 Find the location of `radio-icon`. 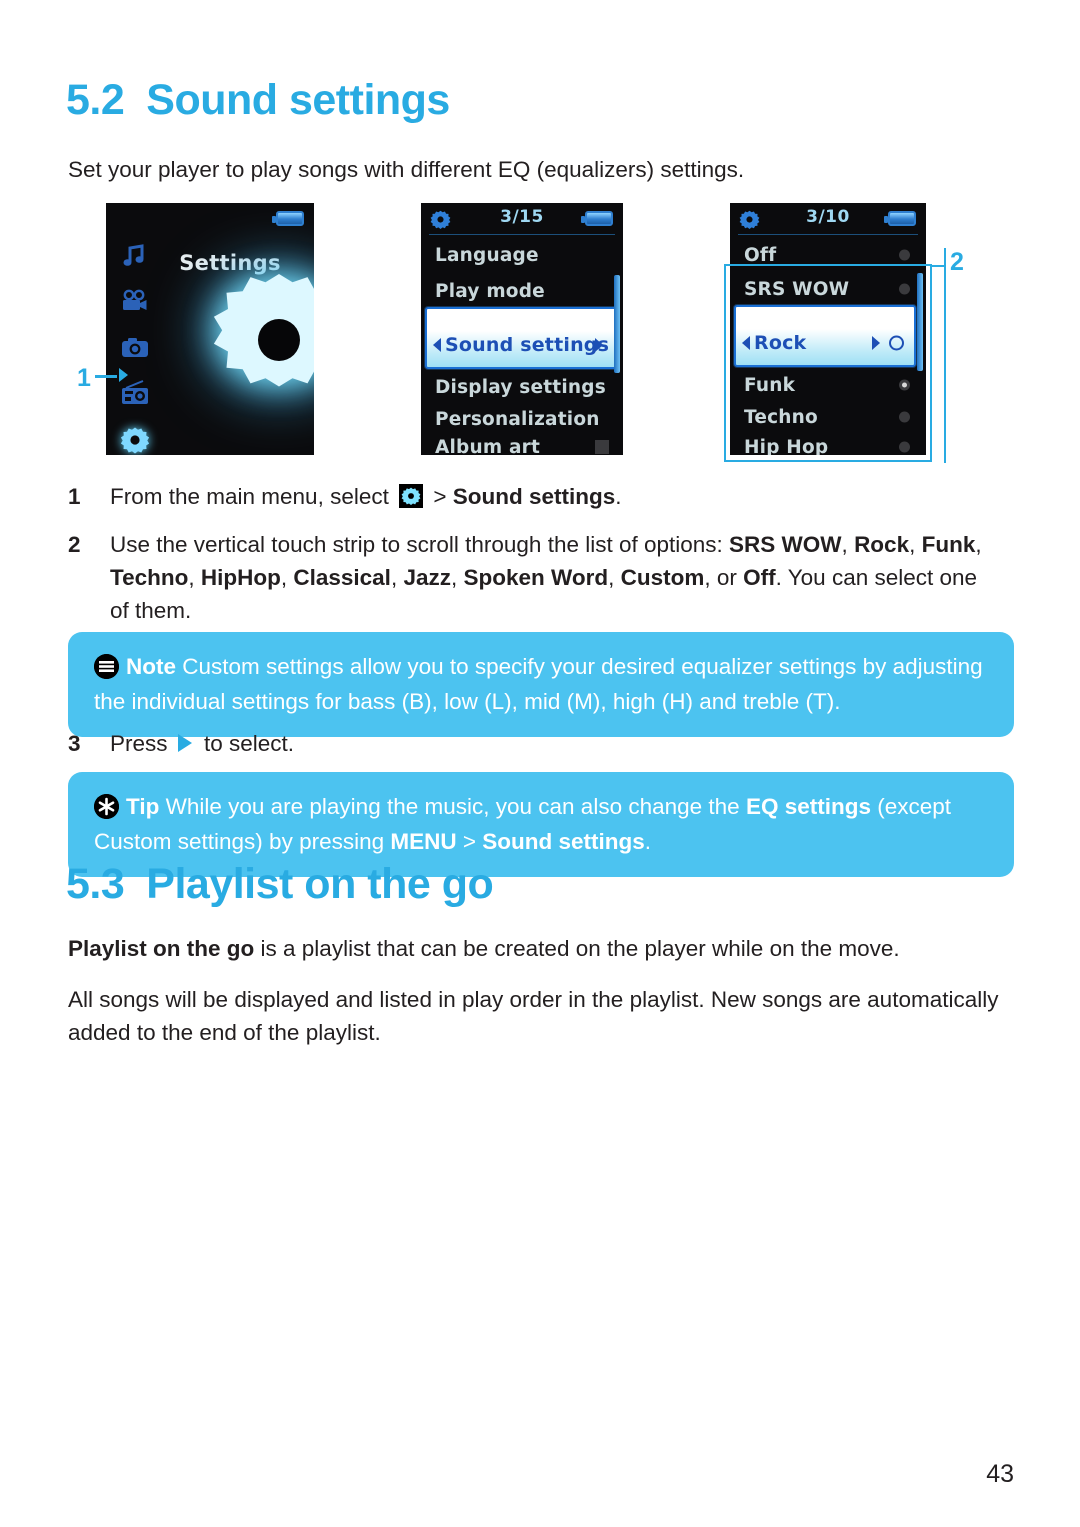

radio-icon is located at coordinates (137, 396).